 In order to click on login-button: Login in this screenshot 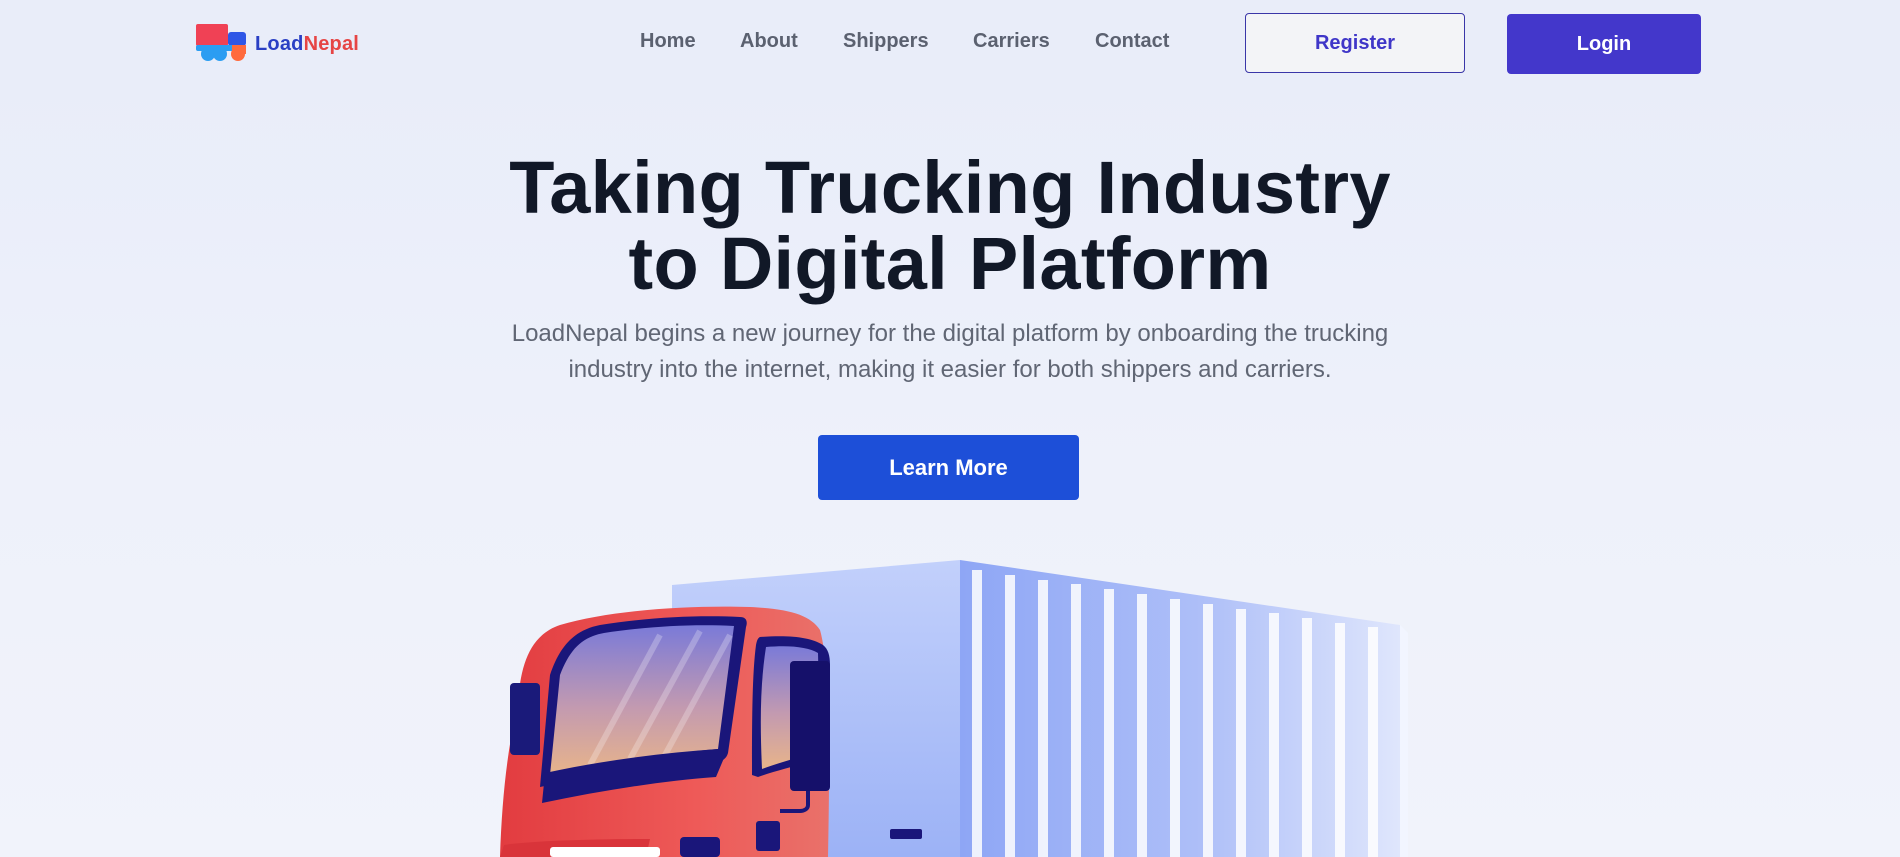, I will do `click(1604, 44)`.